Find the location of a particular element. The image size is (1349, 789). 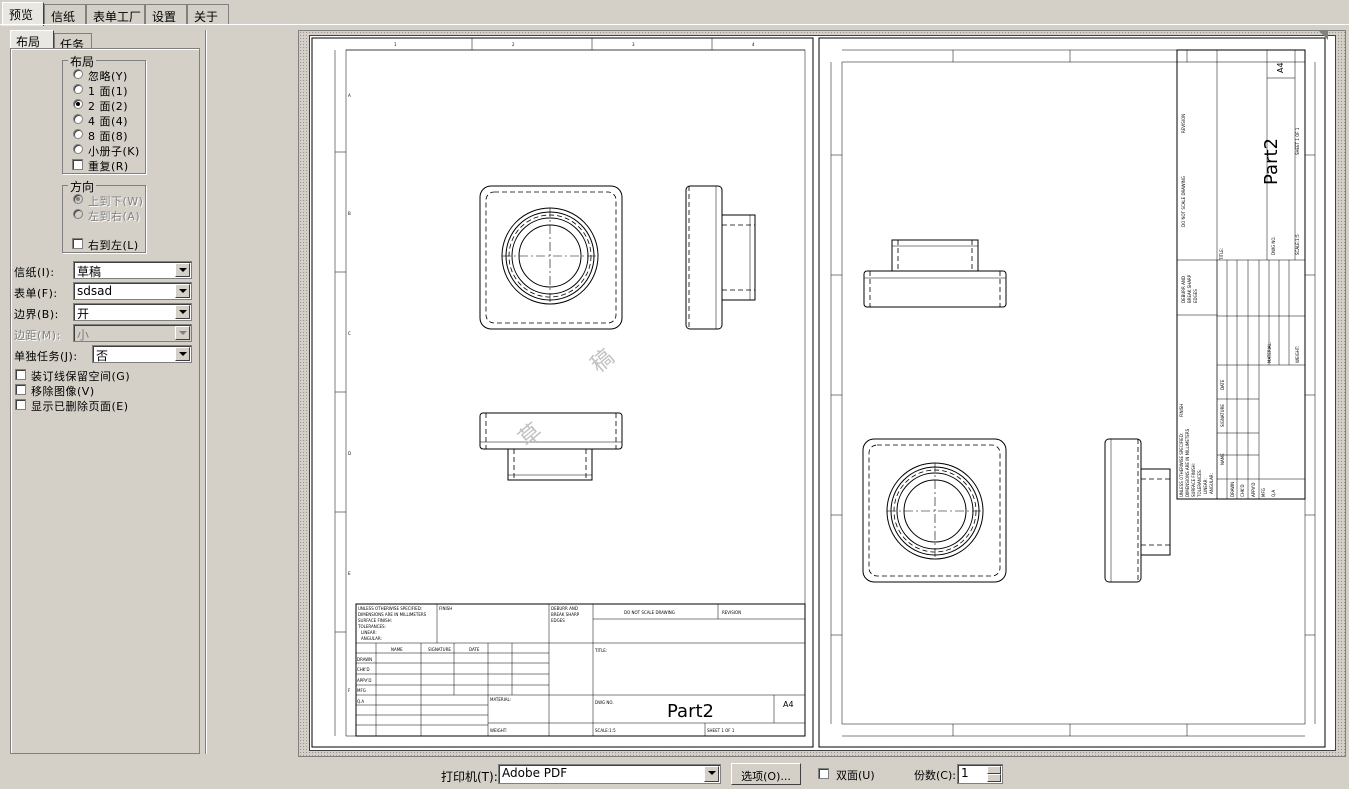

tb-revision-rotated: REVISION is located at coordinates (1183, 123).